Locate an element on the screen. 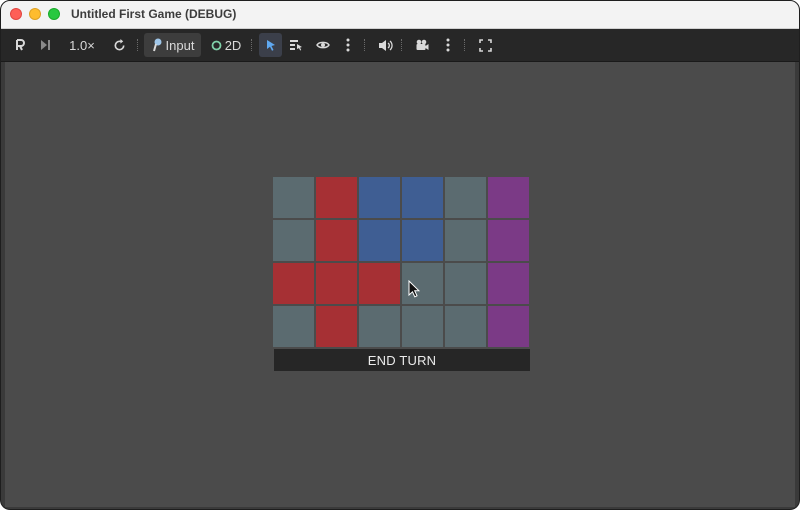 Image resolution: width=800 pixels, height=510 pixels. suspend-button is located at coordinates (20, 45).